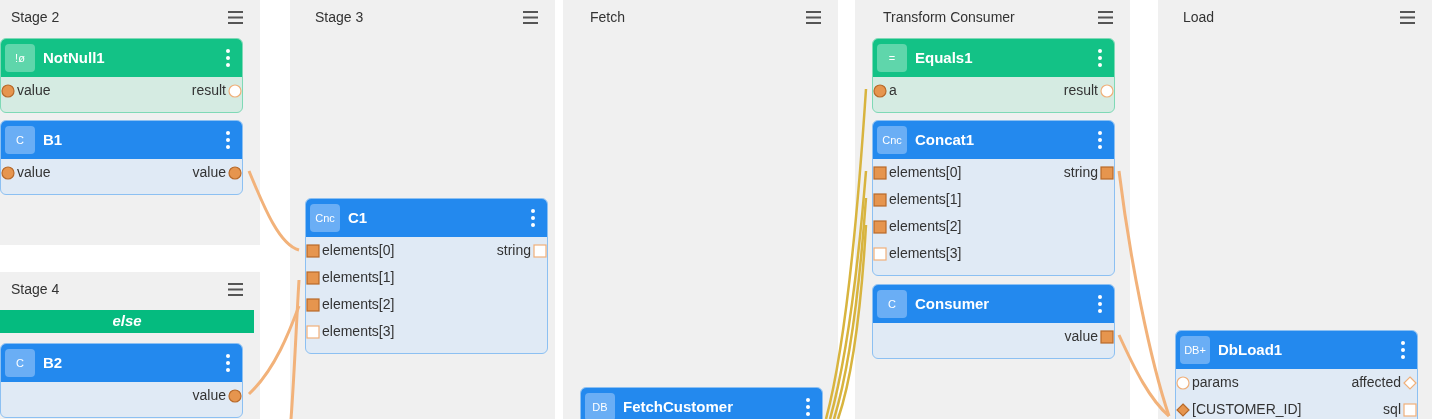 The width and height of the screenshot is (1451, 419). What do you see at coordinates (1199, 17) in the screenshot?
I see `lane-title: Load` at bounding box center [1199, 17].